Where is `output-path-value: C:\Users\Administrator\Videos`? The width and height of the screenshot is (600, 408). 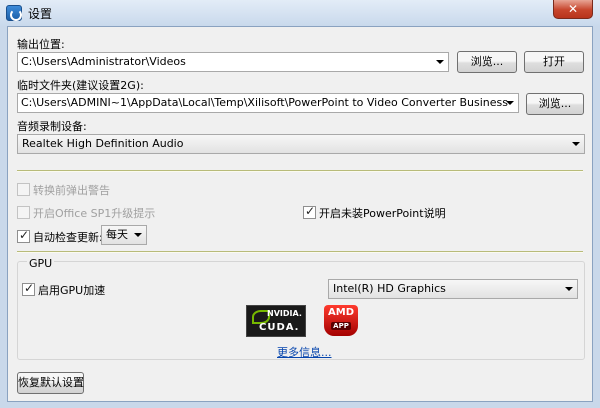 output-path-value: C:\Users\Administrator\Videos is located at coordinates (103, 61).